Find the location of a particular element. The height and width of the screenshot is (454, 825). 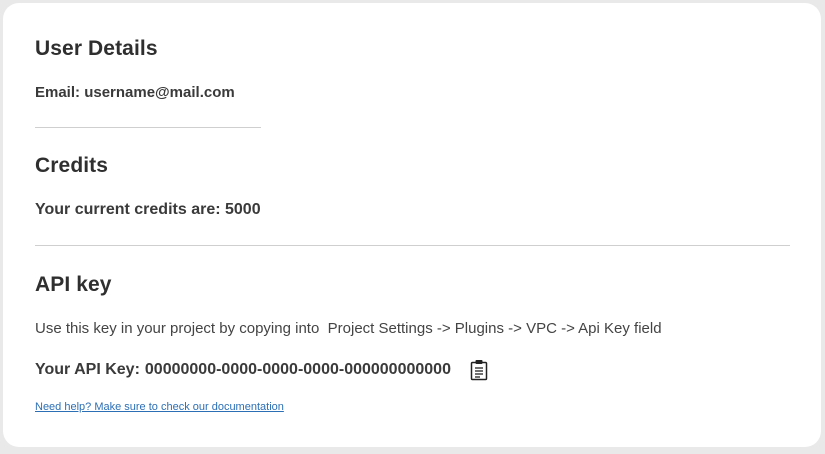

api-key-value: 00000000-0000-0000-0000-000000000000 is located at coordinates (298, 370).